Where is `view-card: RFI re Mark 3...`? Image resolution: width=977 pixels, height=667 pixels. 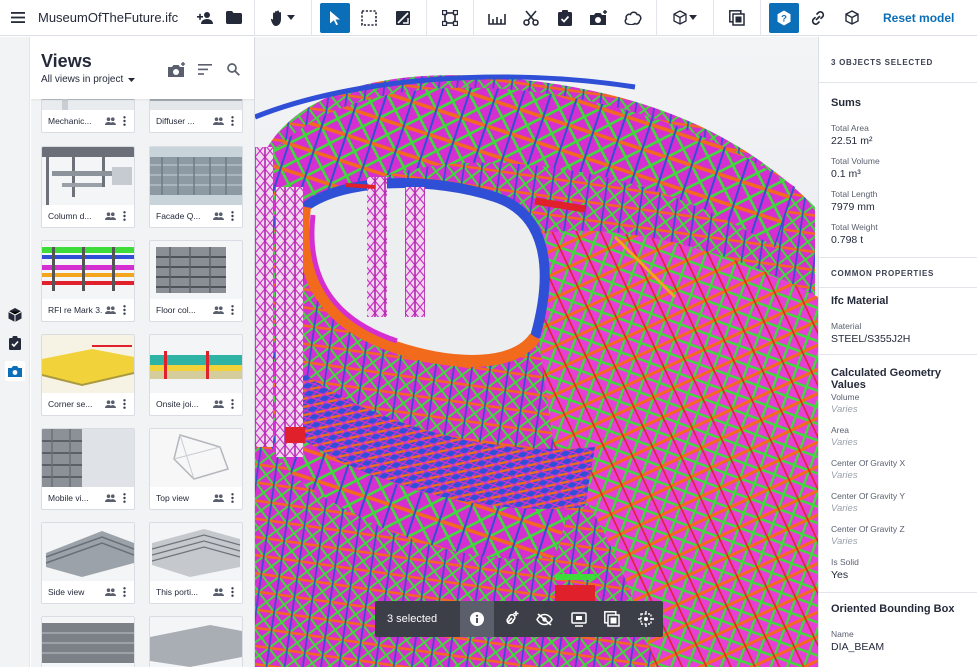 view-card: RFI re Mark 3... is located at coordinates (88, 281).